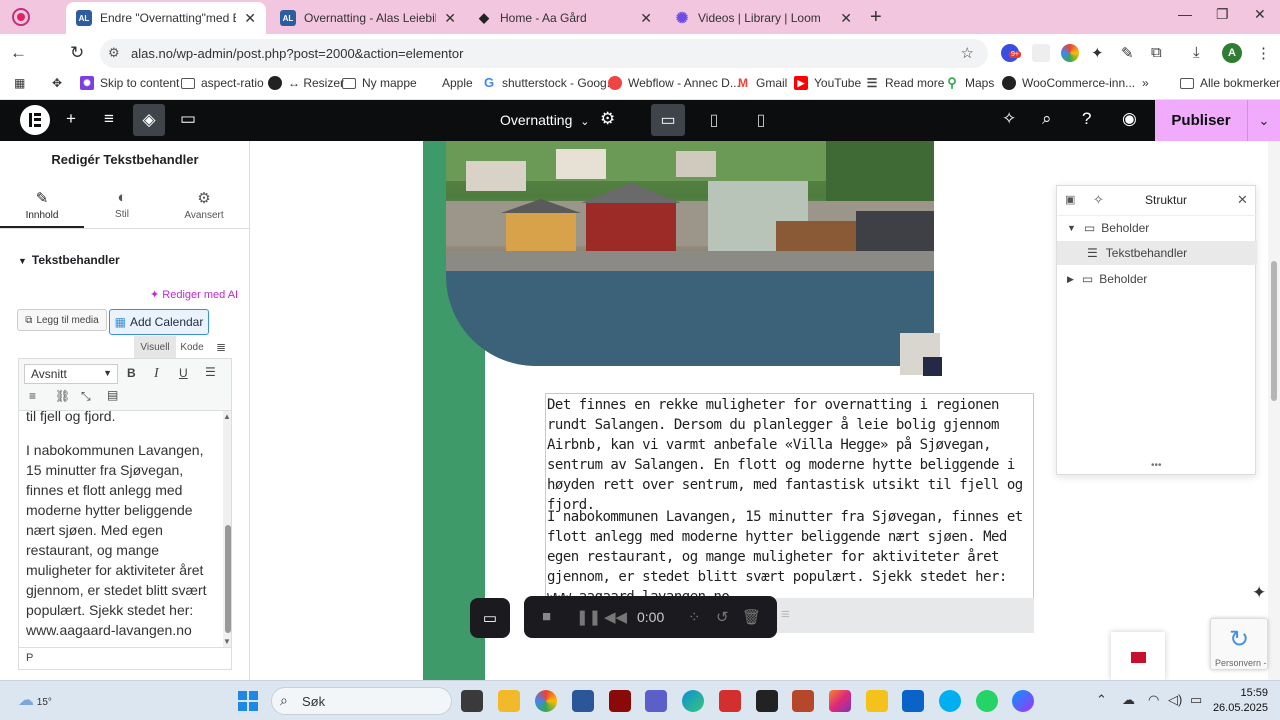 Image resolution: width=1280 pixels, height=720 pixels. What do you see at coordinates (761, 120) in the screenshot?
I see `mobile-view-icon: ▯` at bounding box center [761, 120].